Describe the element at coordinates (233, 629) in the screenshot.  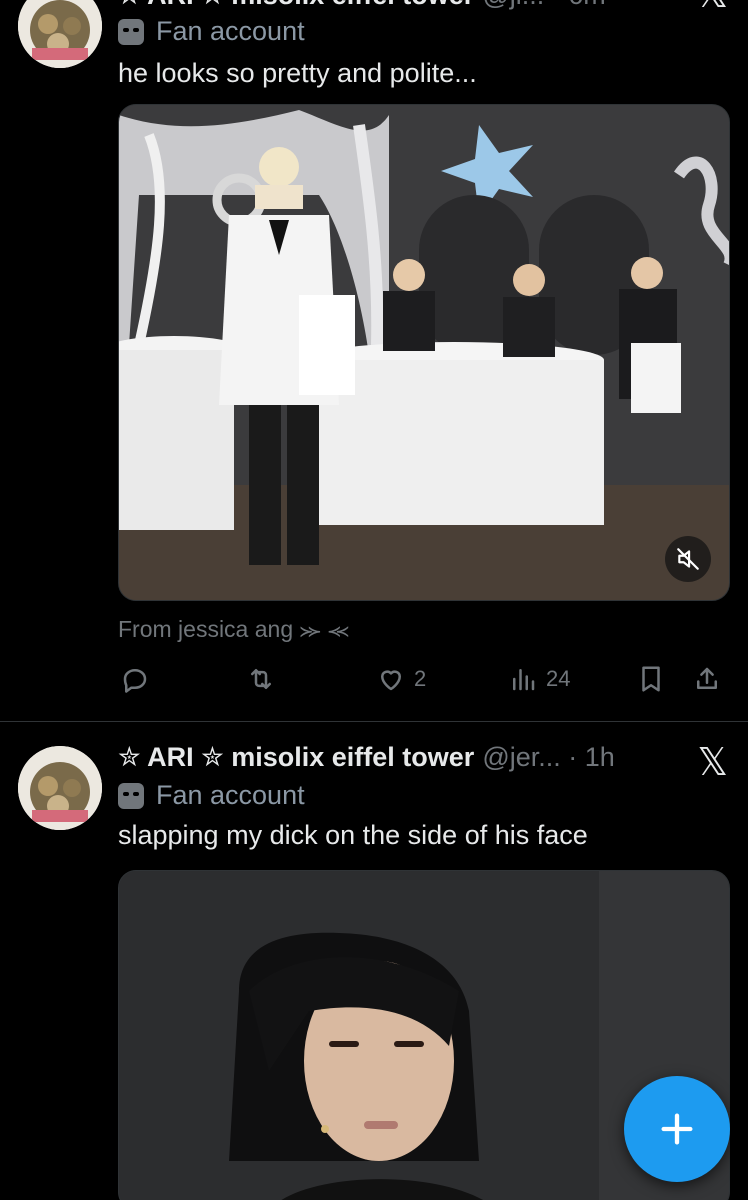
I see `media-attribution: From jessica ang ⪼ ⪻` at that location.